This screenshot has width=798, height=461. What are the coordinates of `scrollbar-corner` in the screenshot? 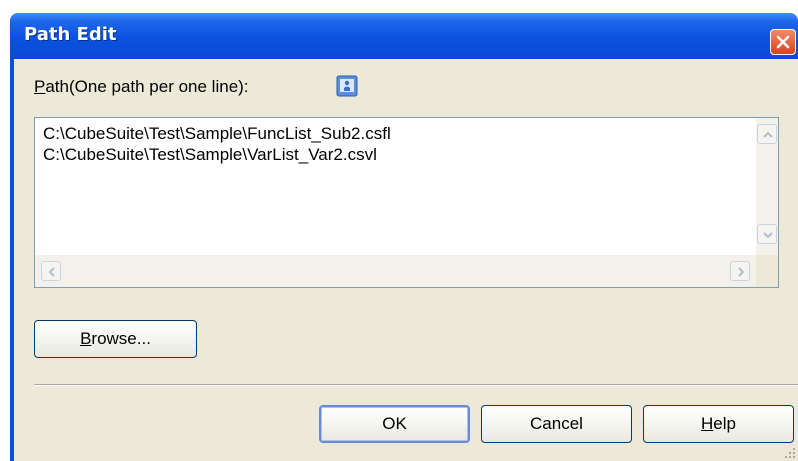 It's located at (767, 271).